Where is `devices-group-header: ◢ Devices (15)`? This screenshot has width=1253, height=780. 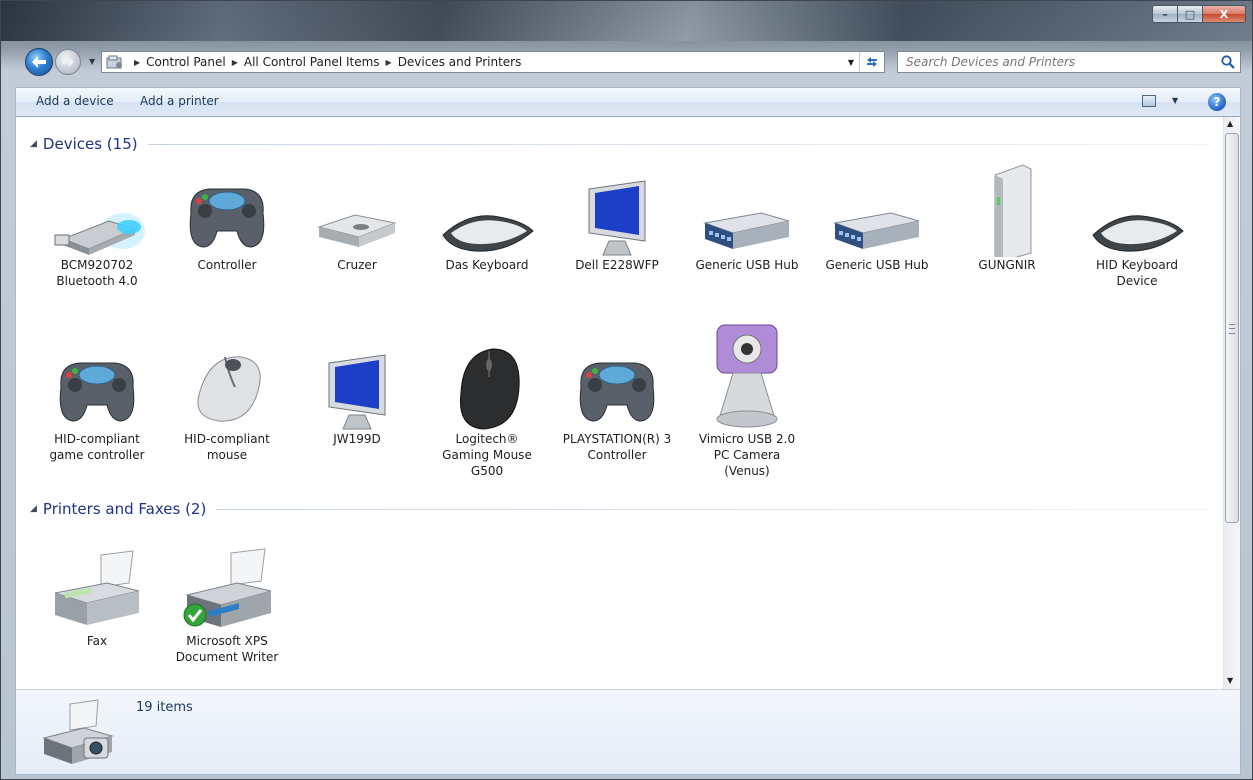 devices-group-header: ◢ Devices (15) is located at coordinates (620, 144).